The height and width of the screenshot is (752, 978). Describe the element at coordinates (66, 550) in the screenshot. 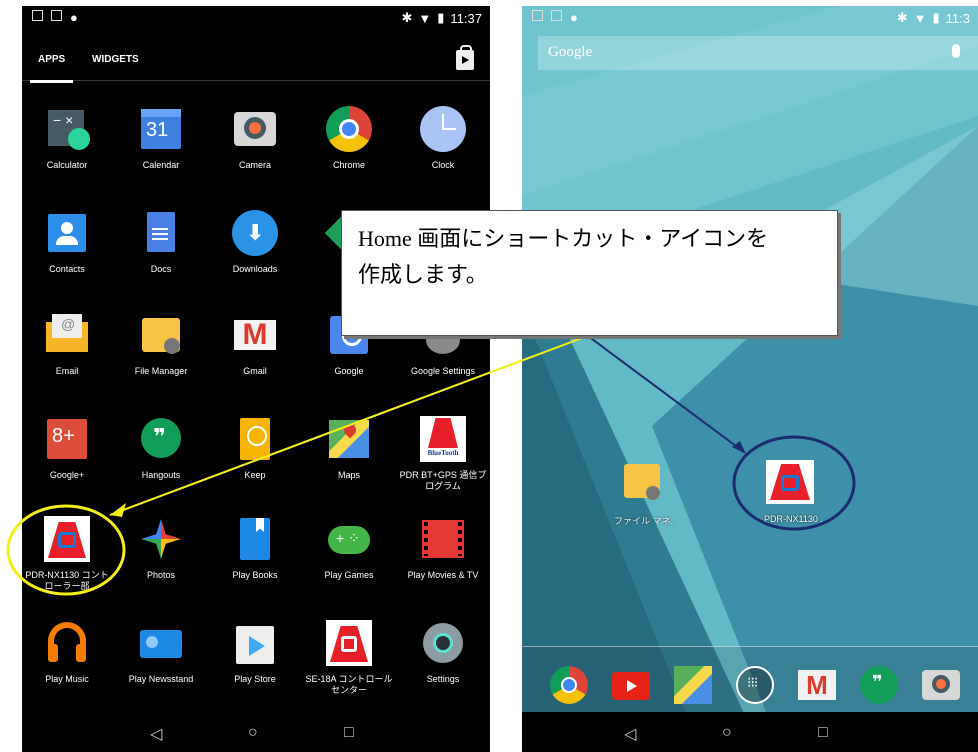

I see `highlight-circle-left` at that location.